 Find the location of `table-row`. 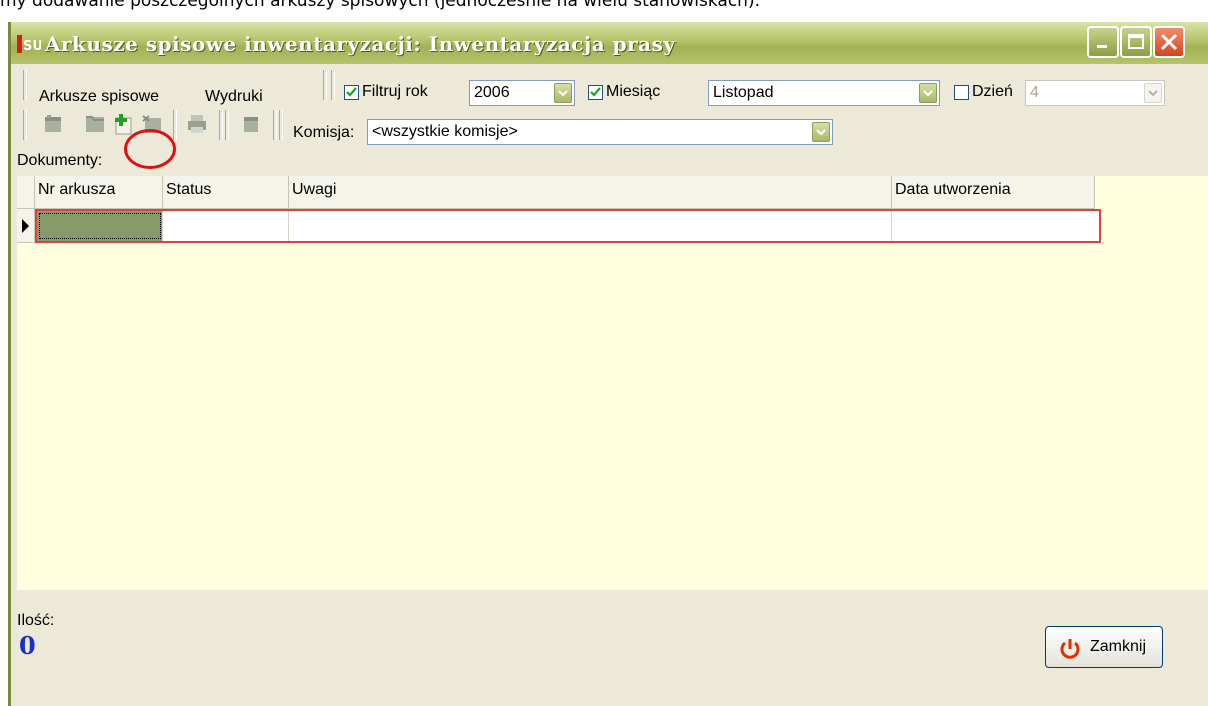

table-row is located at coordinates (568, 226).